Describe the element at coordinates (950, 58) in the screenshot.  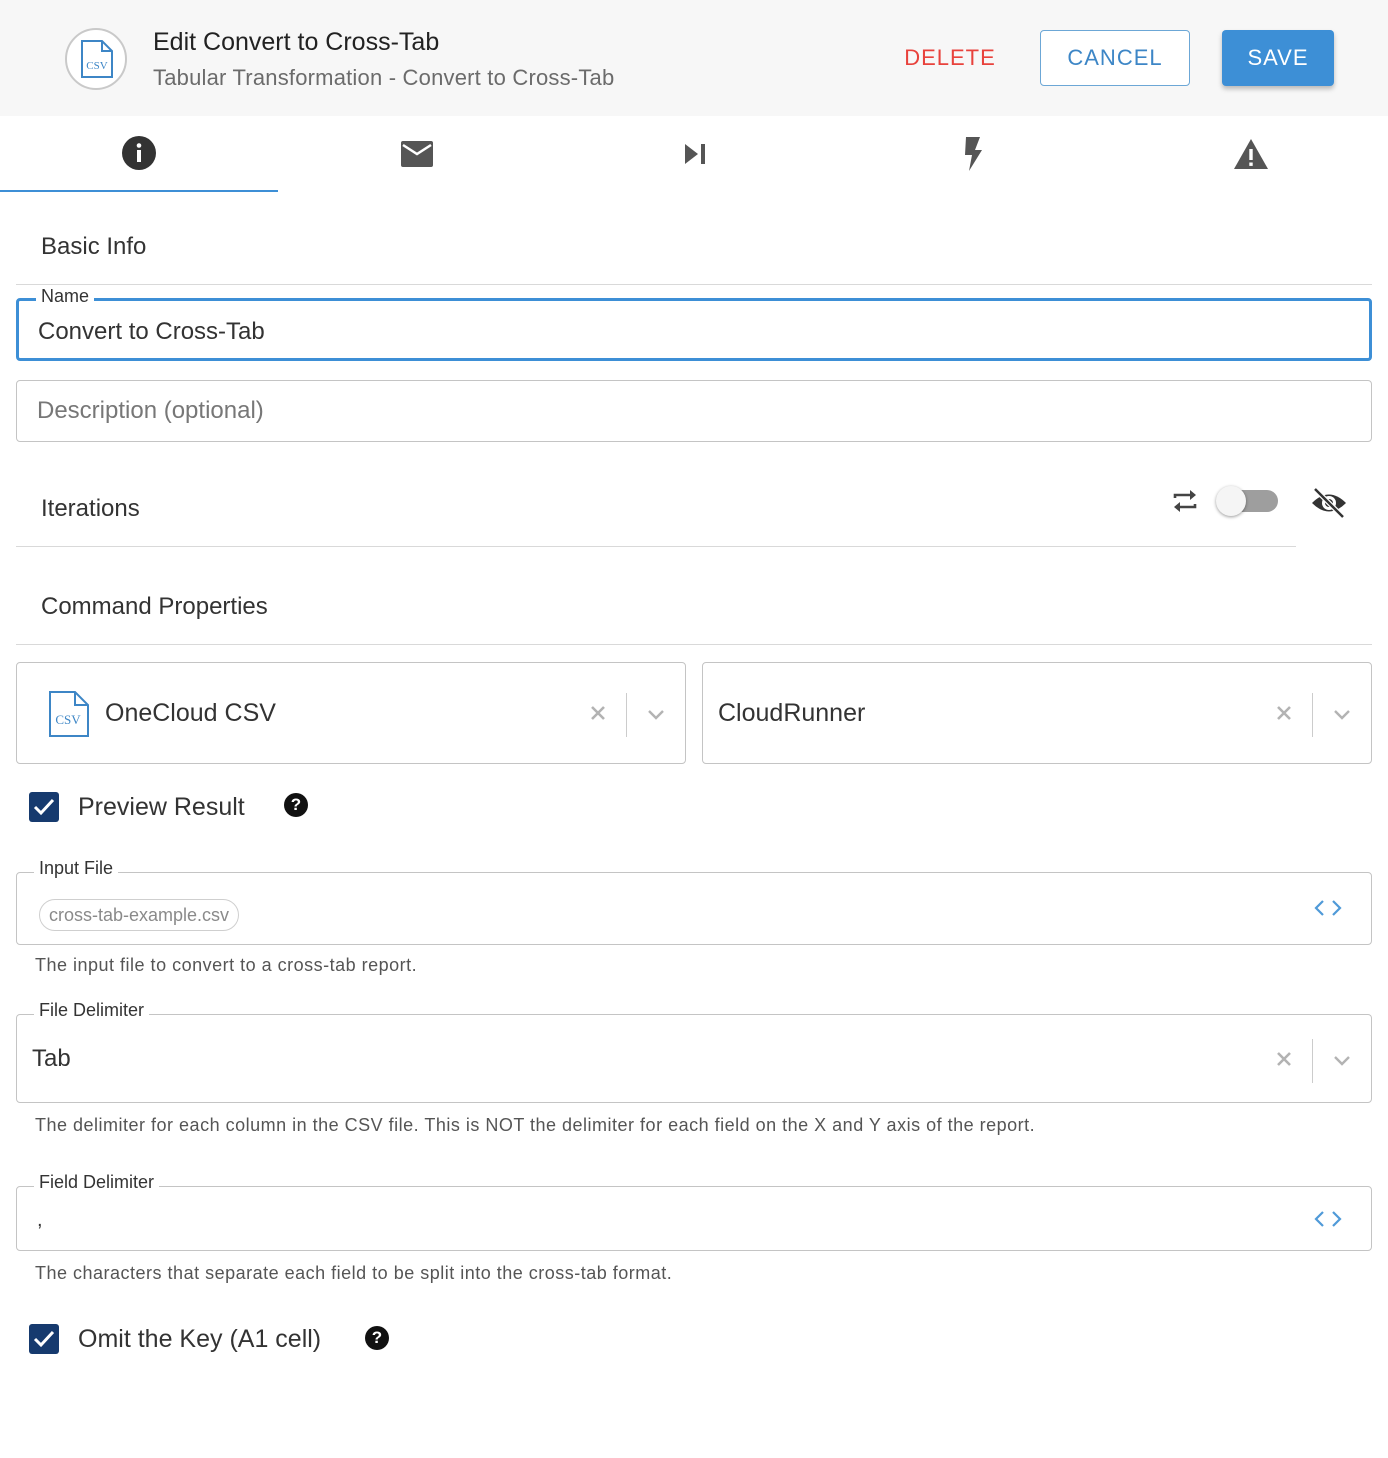
I see `delete-button: DELETE` at that location.